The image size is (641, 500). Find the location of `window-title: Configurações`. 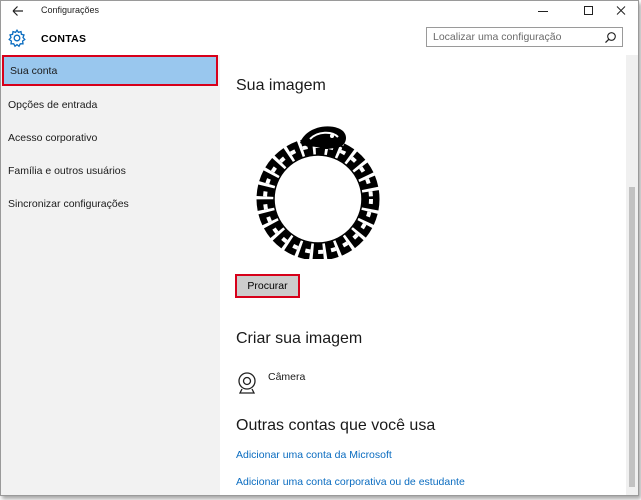

window-title: Configurações is located at coordinates (70, 10).